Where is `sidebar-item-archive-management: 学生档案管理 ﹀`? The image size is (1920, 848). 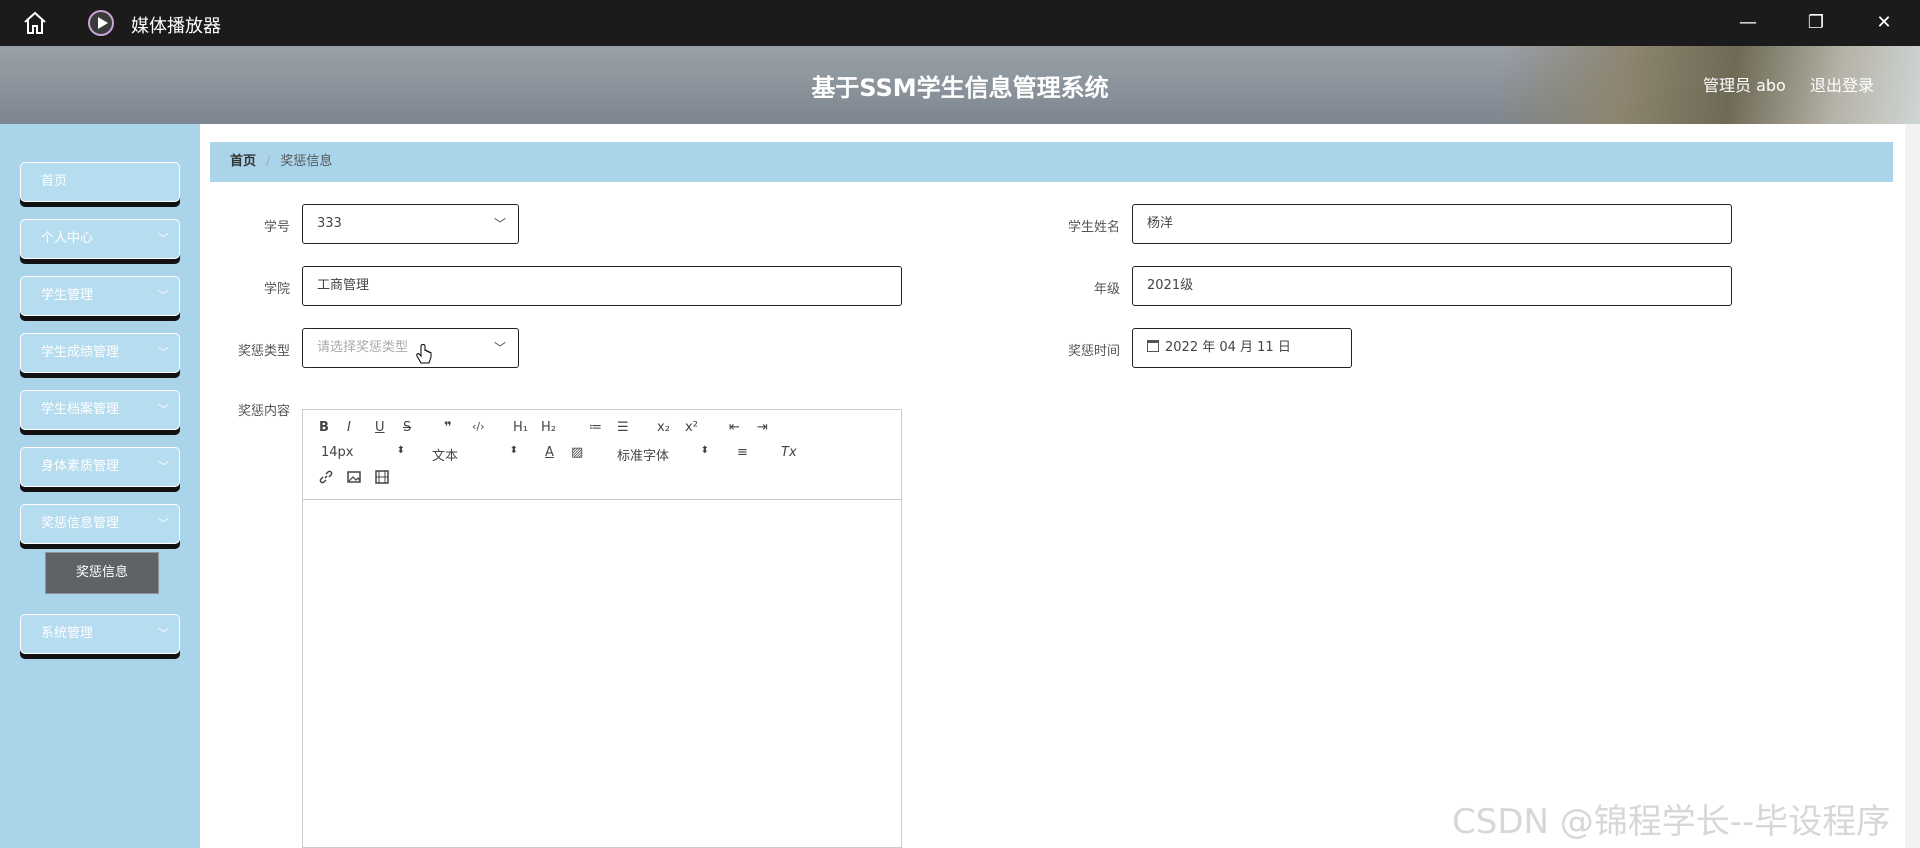
sidebar-item-archive-management: 学生档案管理 ﹀ is located at coordinates (100, 410).